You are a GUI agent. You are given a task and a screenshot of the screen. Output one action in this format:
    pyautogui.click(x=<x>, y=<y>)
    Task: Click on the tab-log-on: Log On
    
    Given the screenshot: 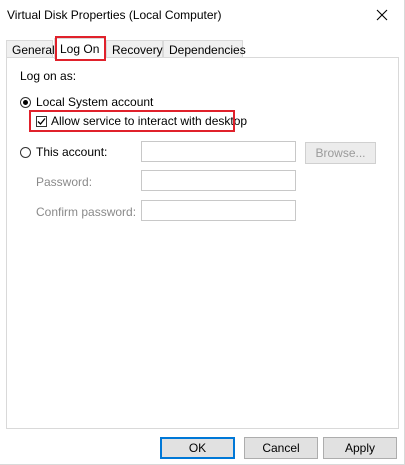 What is the action you would take?
    pyautogui.click(x=80, y=48)
    